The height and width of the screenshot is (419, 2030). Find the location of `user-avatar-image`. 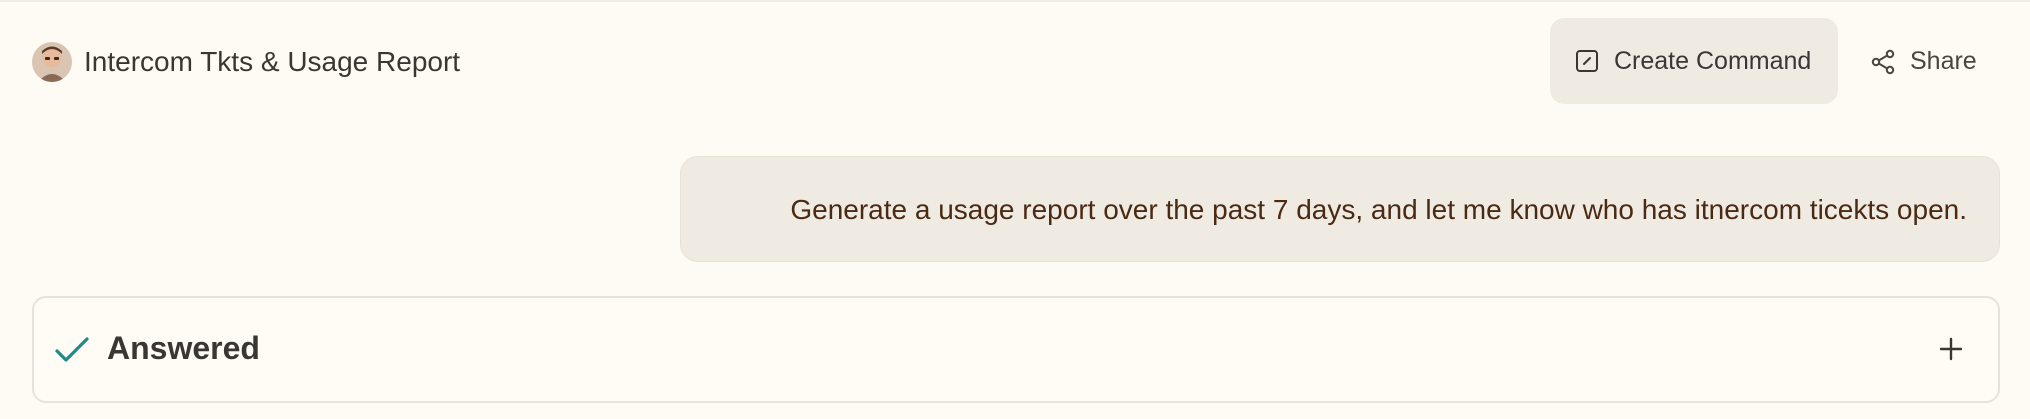

user-avatar-image is located at coordinates (52, 62).